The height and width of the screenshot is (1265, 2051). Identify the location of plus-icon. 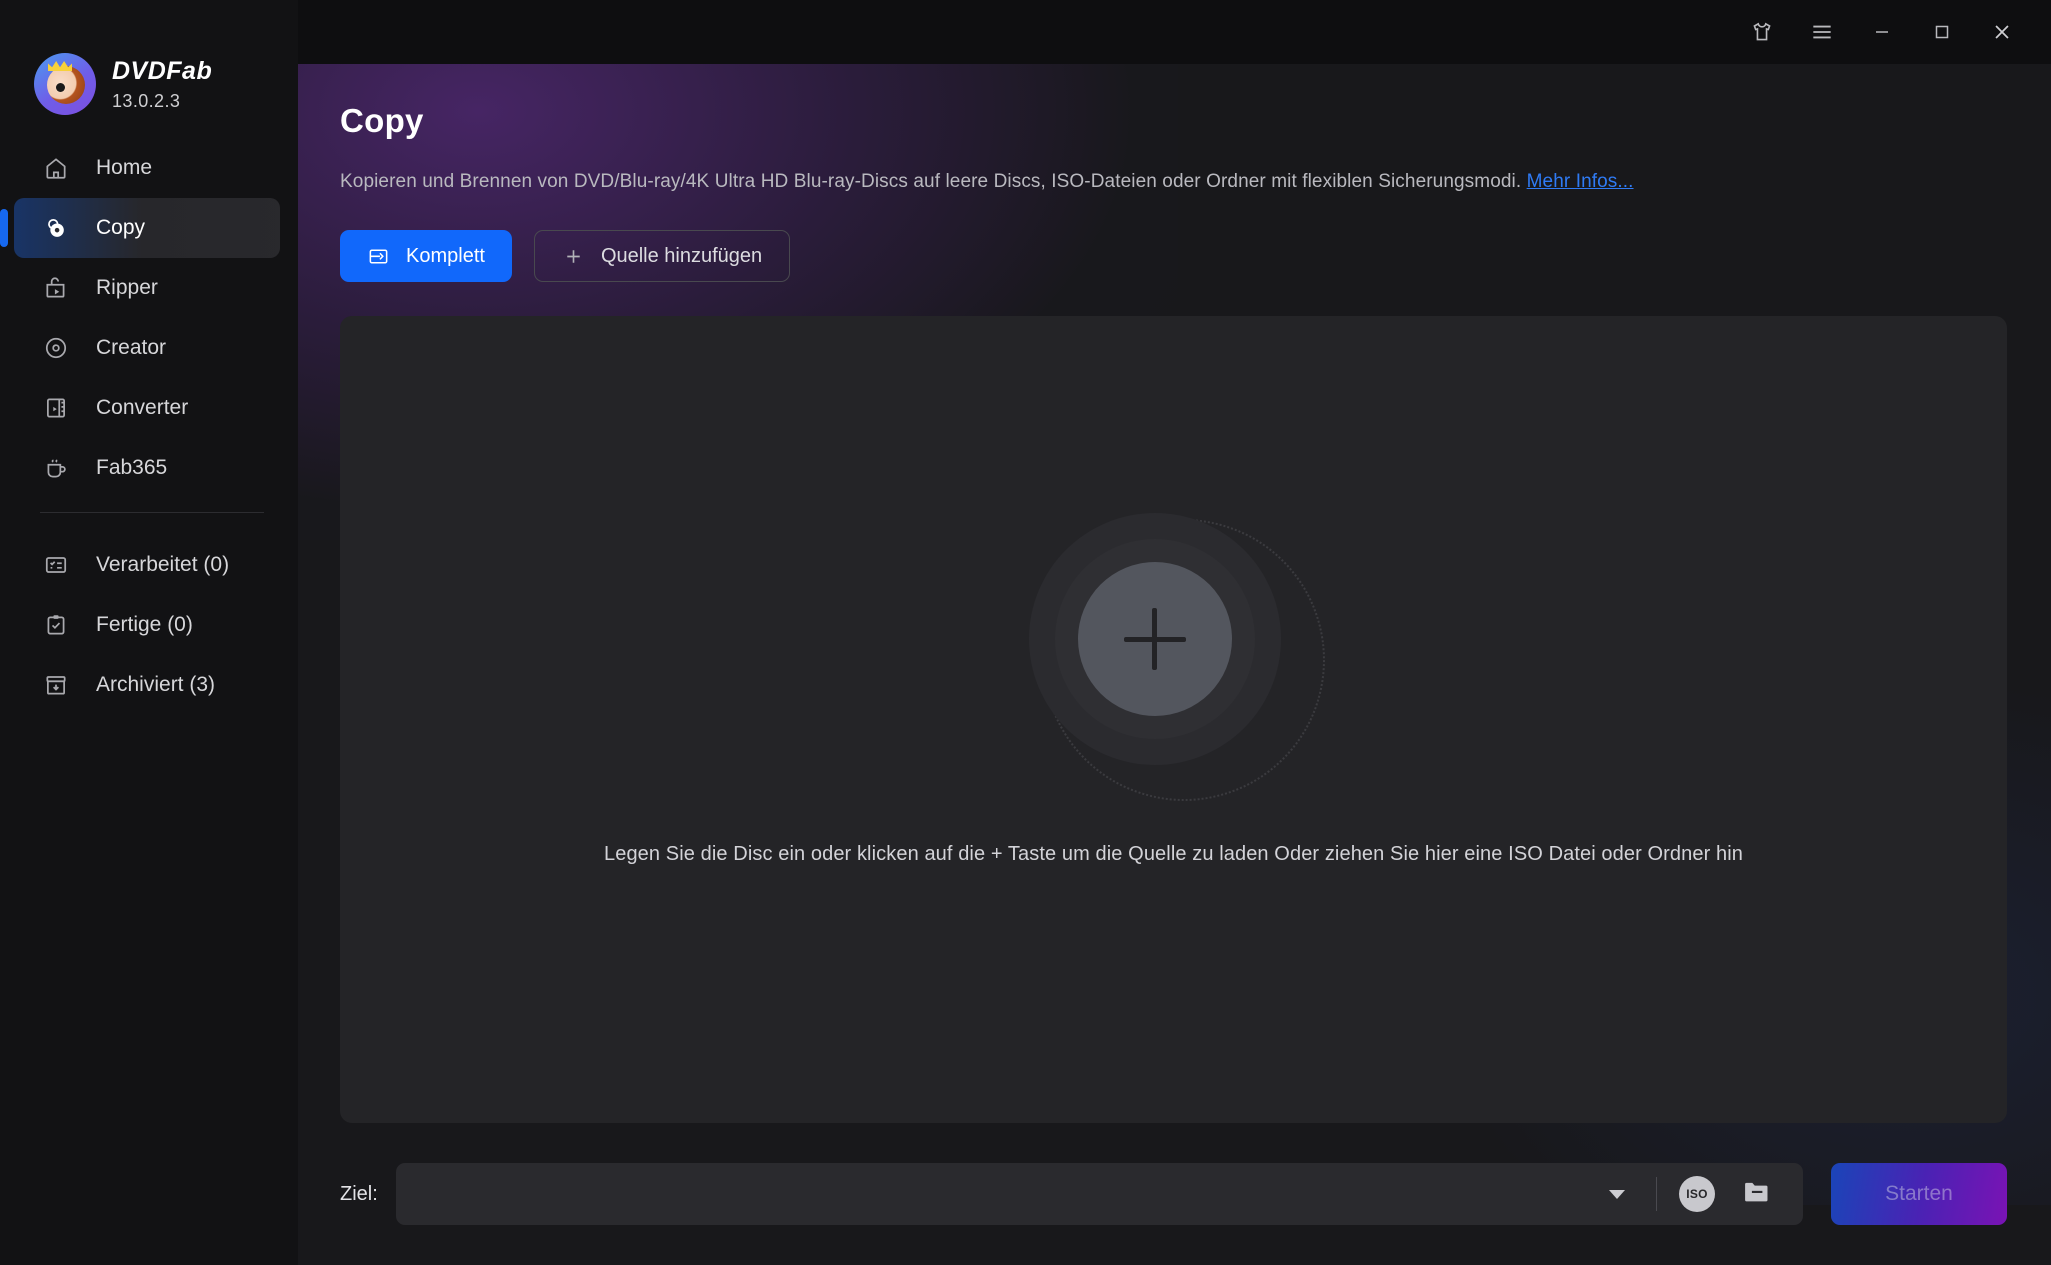
(573, 256).